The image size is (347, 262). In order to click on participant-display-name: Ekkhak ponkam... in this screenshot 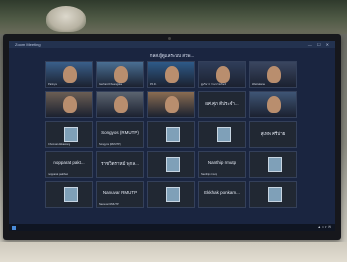, I will do `click(222, 192)`.